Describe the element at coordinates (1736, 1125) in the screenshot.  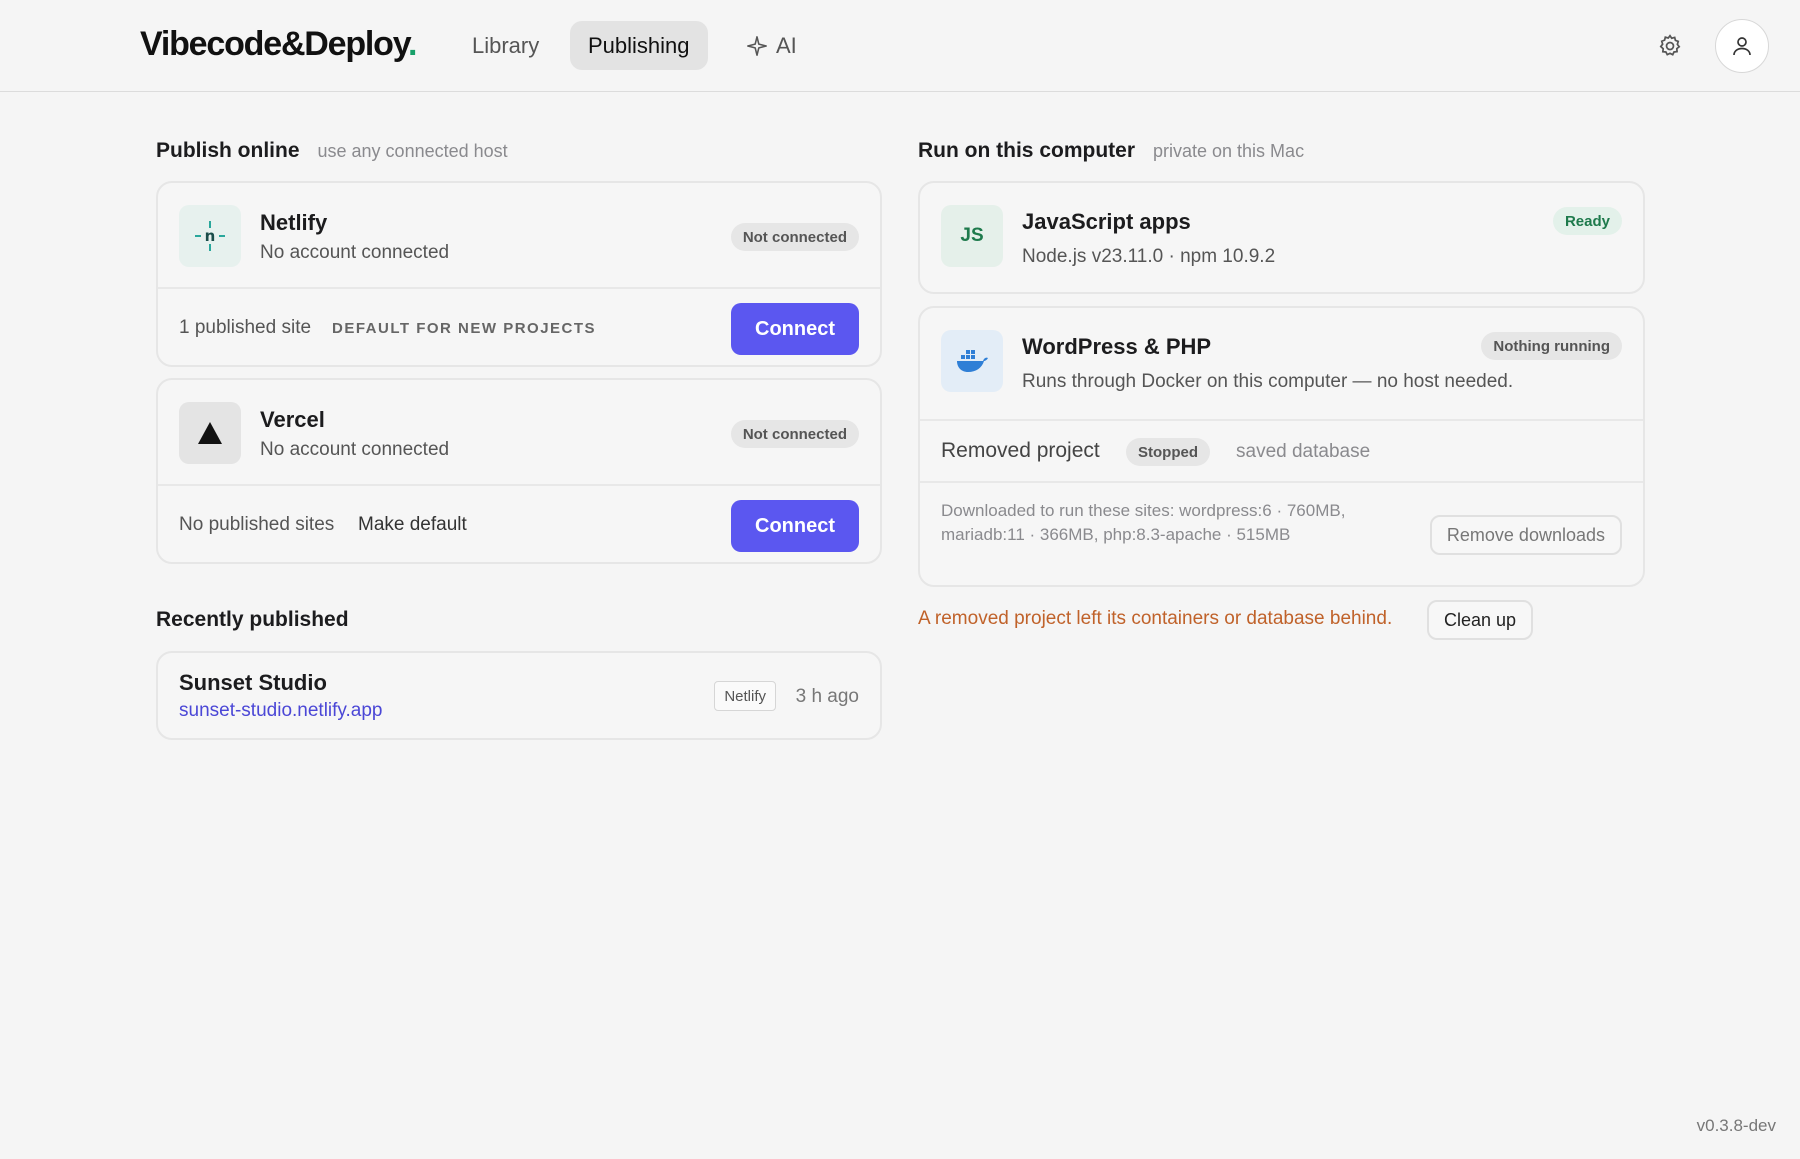
I see `version-label: v0.3.8-dev` at that location.